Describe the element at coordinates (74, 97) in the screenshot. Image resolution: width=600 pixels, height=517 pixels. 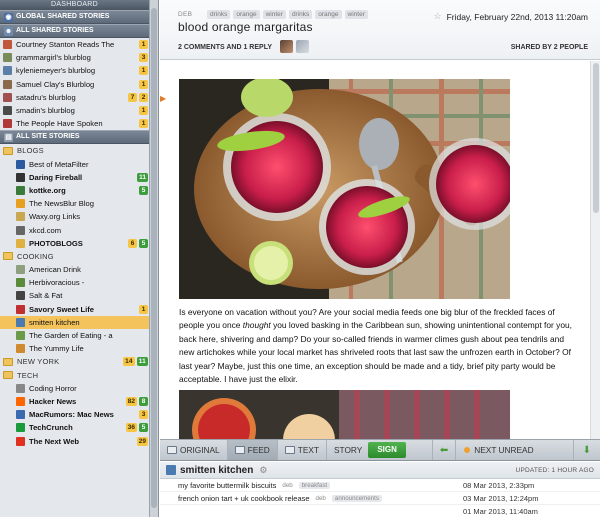
I see `feed-item: satadru's blurblog 7 2` at that location.